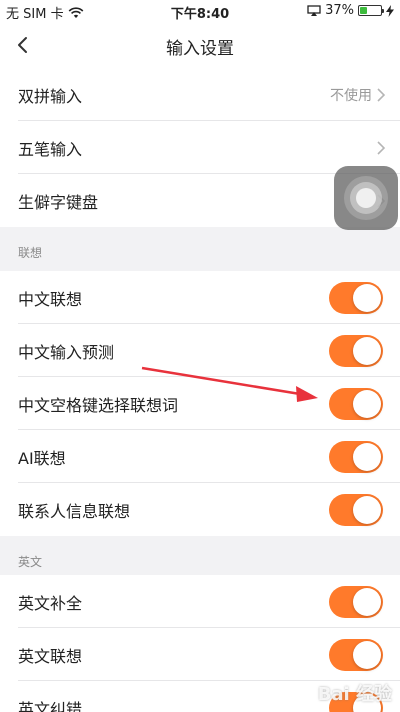 The height and width of the screenshot is (712, 400). I want to click on row-label: 生僻字键盘, so click(58, 202).